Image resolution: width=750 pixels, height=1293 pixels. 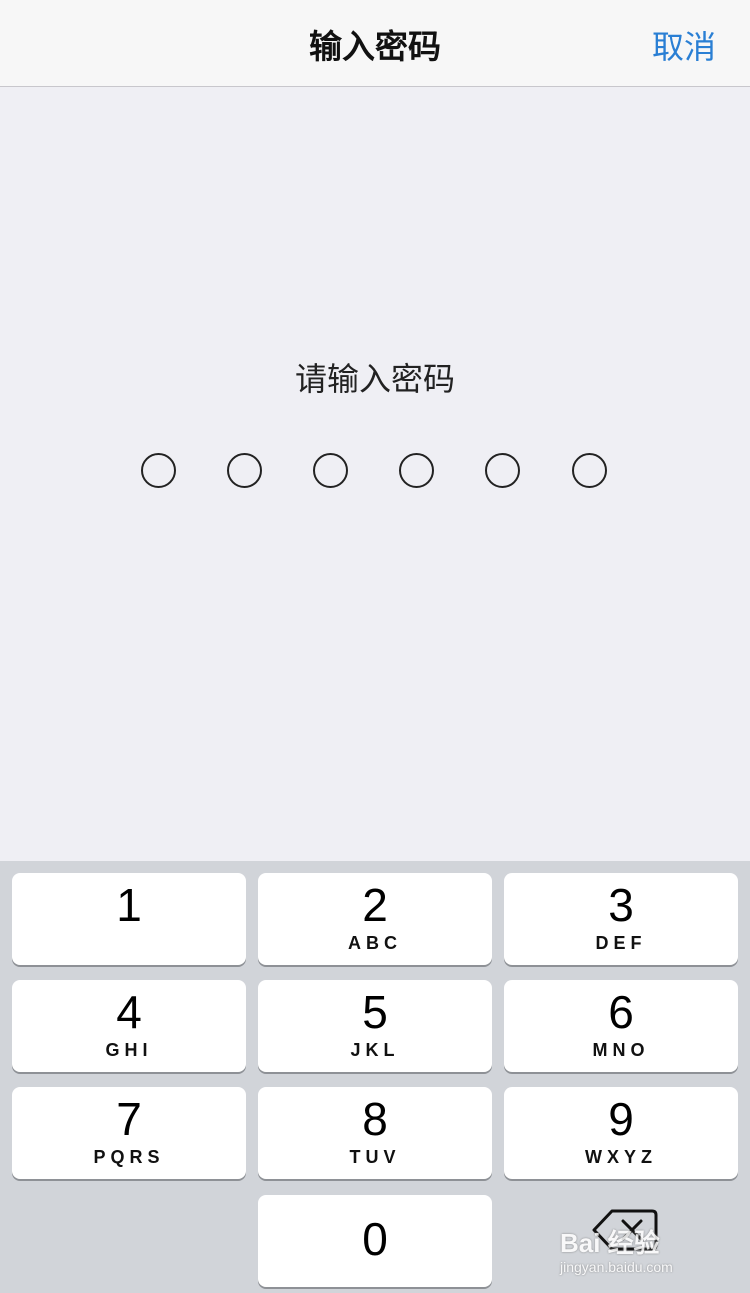 What do you see at coordinates (375, 1050) in the screenshot?
I see `key-letters: JKL` at bounding box center [375, 1050].